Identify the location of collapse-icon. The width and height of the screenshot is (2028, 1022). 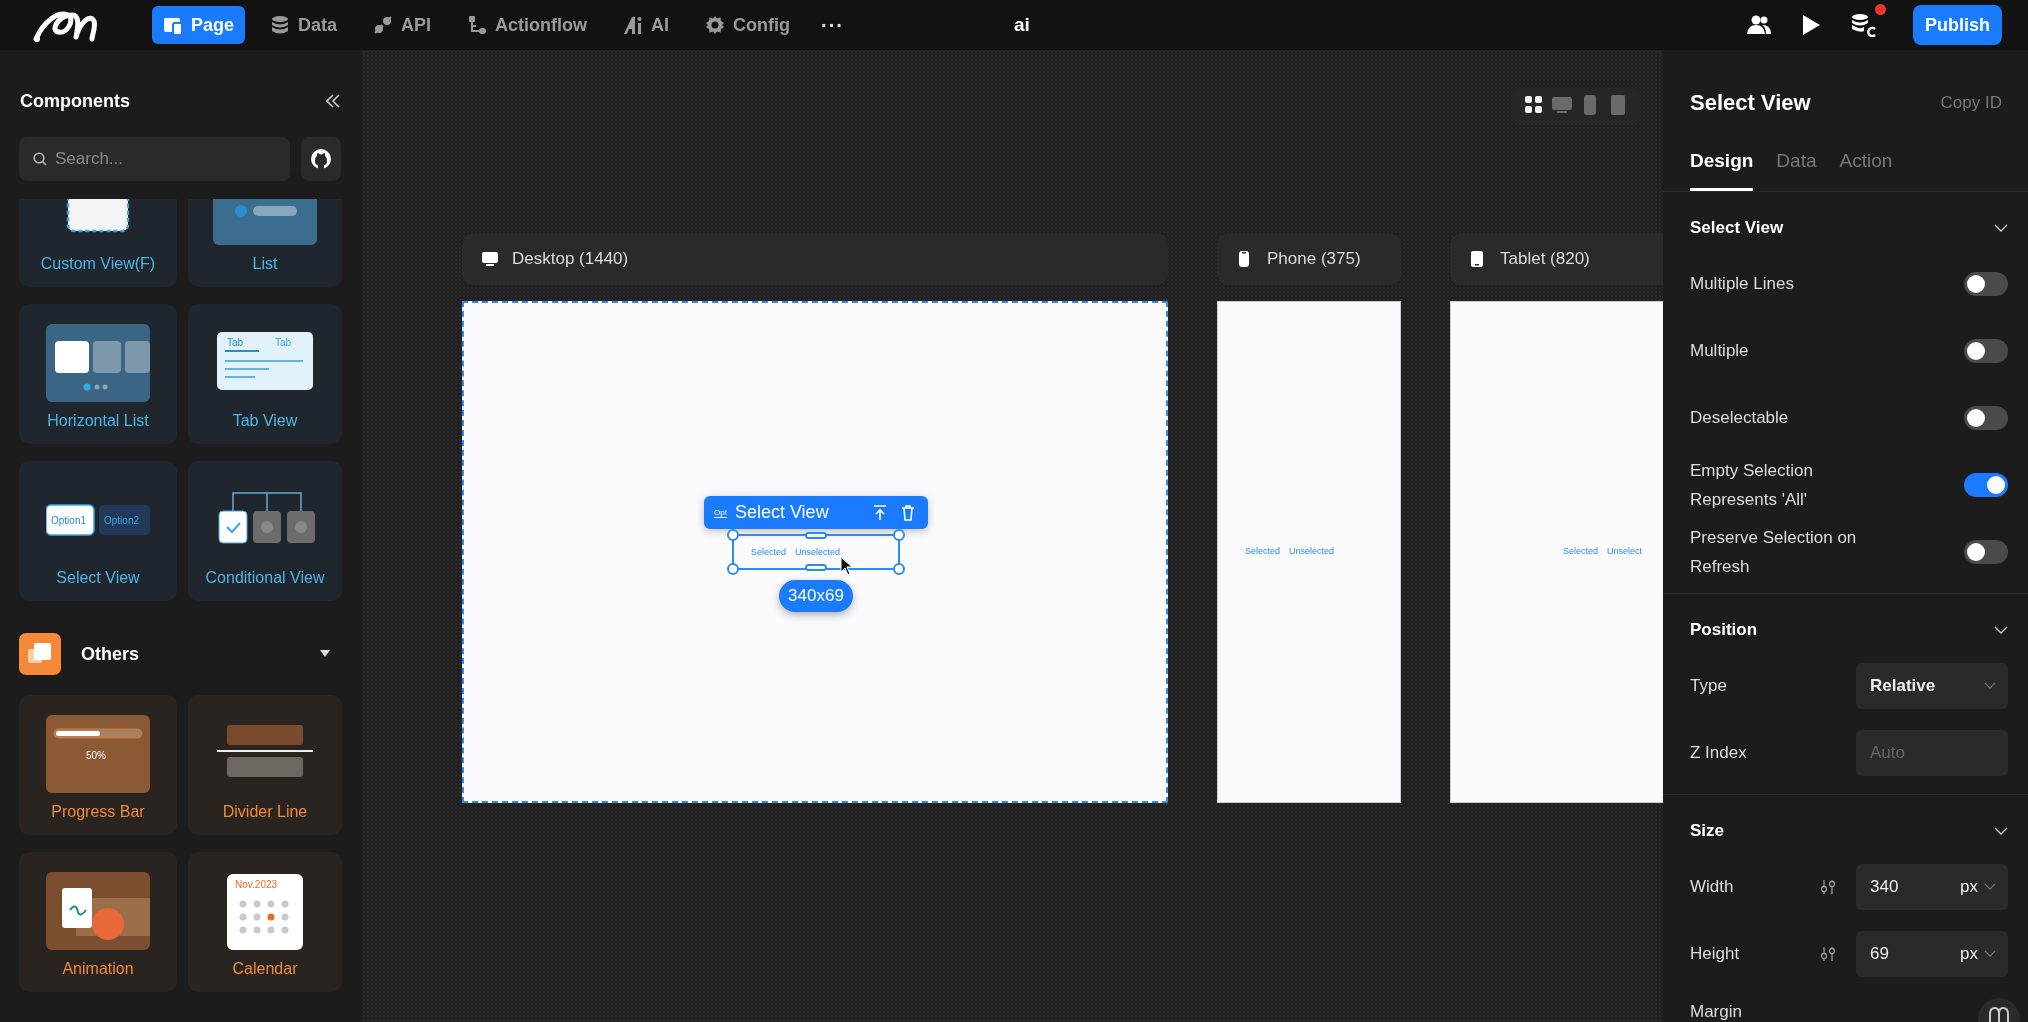
(333, 101).